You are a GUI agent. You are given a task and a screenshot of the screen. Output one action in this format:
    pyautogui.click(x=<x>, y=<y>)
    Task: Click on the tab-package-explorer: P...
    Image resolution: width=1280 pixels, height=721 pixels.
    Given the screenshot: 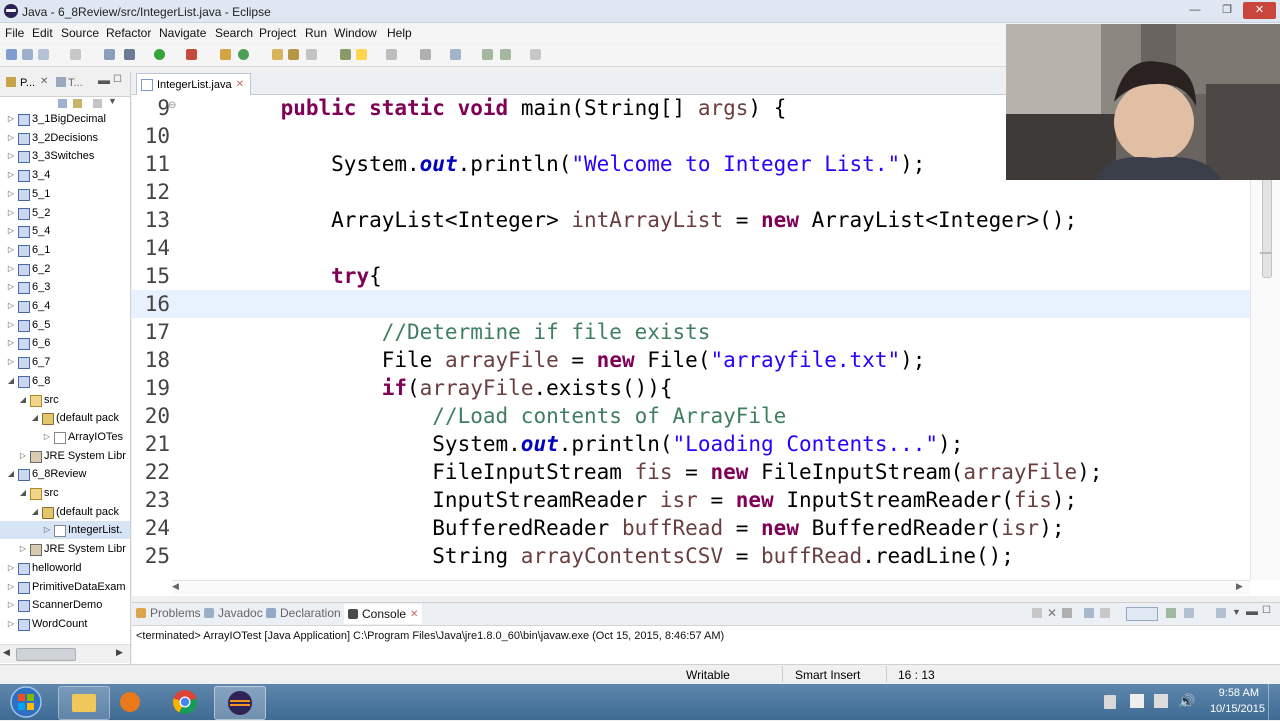 What is the action you would take?
    pyautogui.click(x=27, y=83)
    